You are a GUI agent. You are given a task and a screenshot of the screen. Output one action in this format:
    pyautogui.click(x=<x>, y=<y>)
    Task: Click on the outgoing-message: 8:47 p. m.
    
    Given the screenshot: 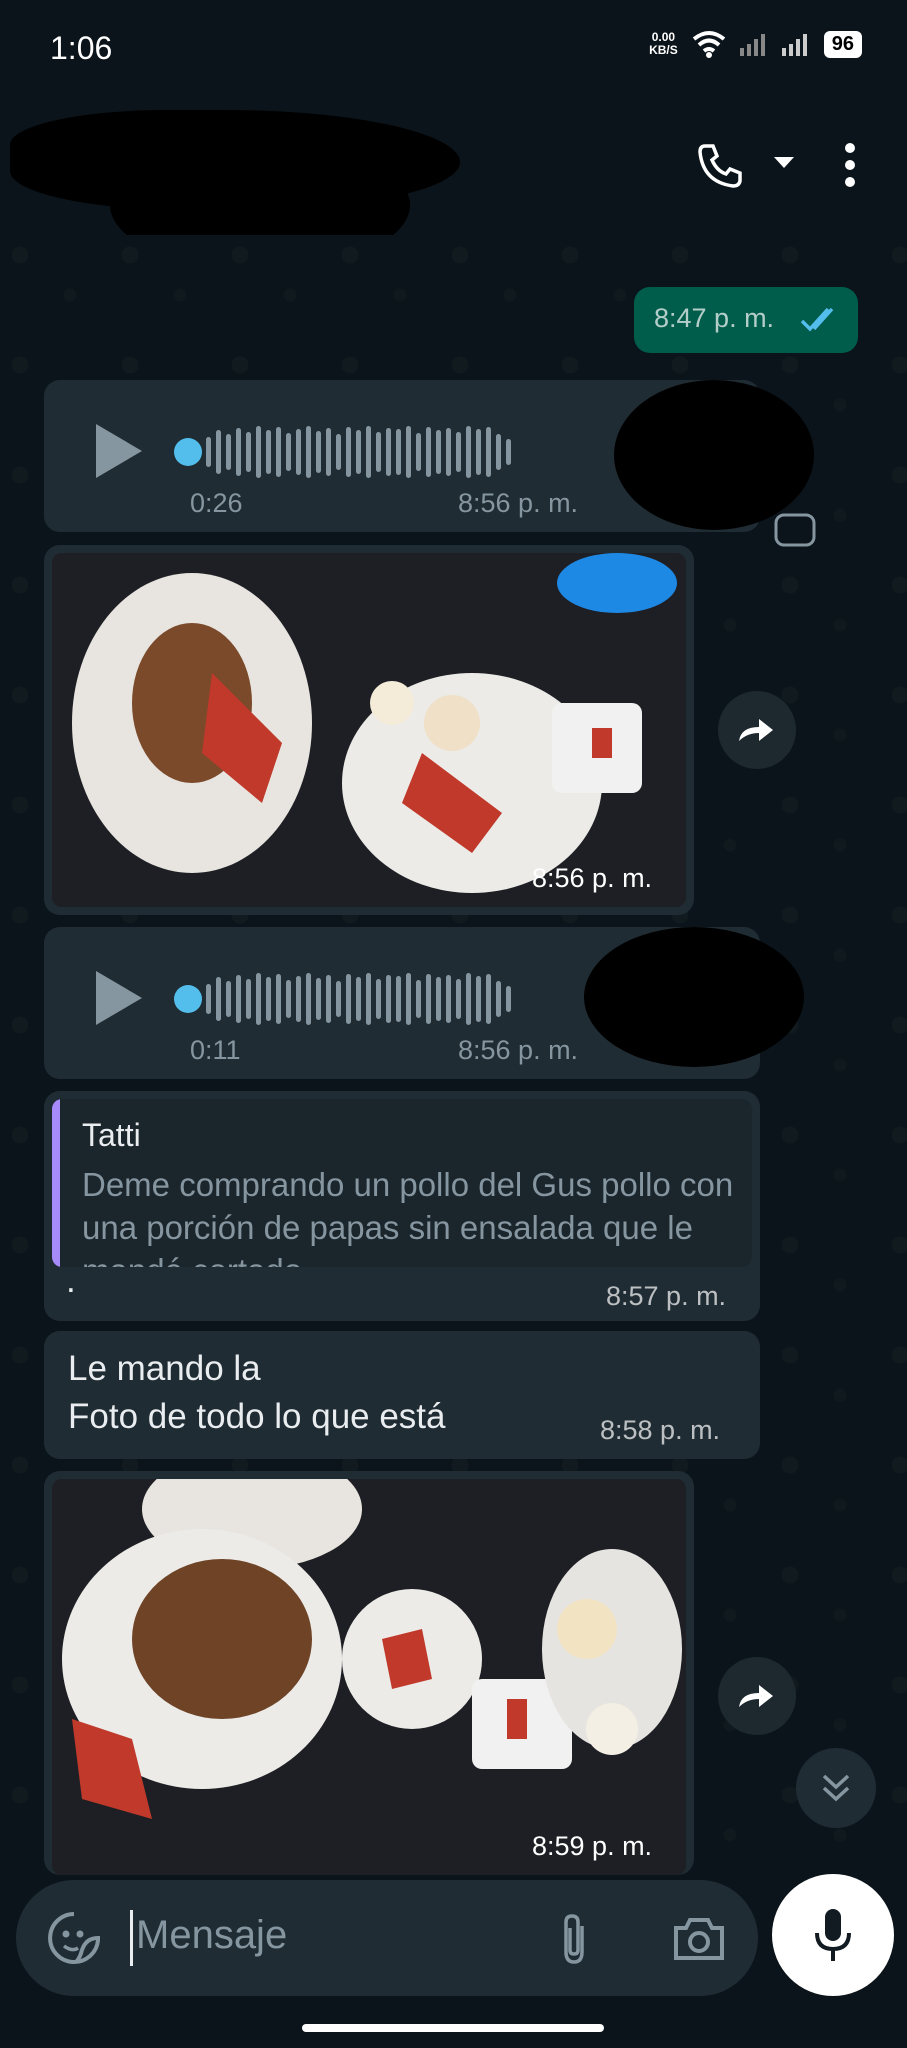 What is the action you would take?
    pyautogui.click(x=746, y=320)
    